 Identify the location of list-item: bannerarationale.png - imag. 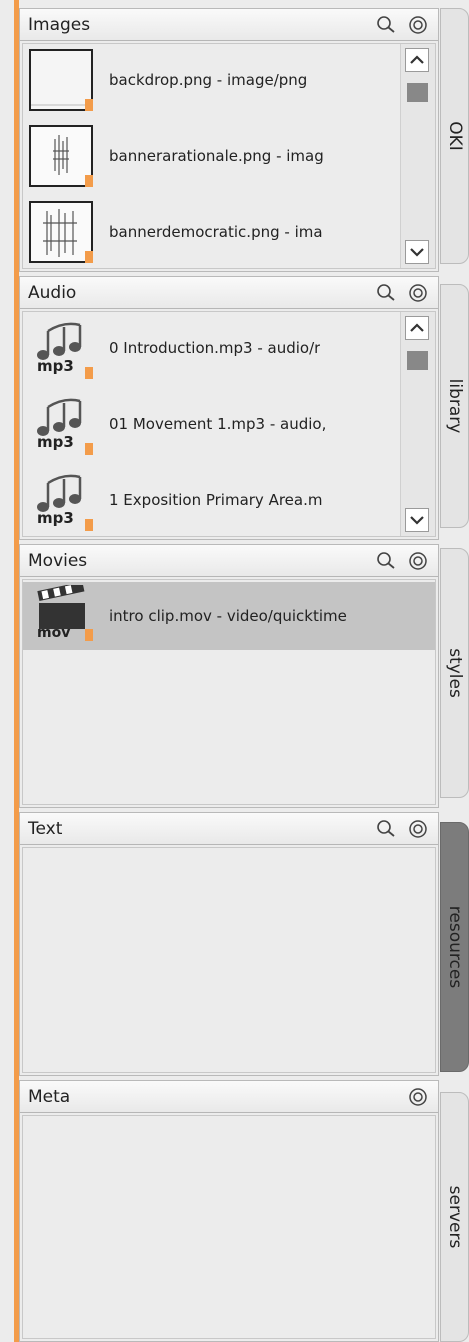
(212, 156).